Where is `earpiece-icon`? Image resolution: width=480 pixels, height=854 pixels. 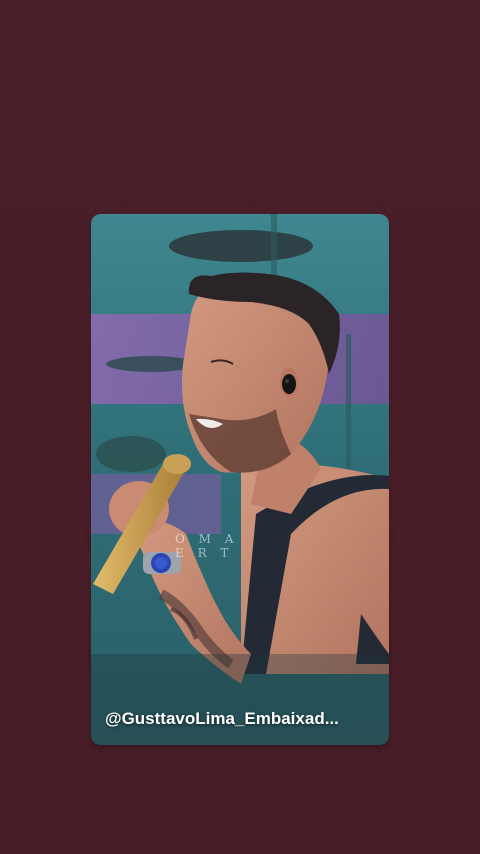
earpiece-icon is located at coordinates (289, 384).